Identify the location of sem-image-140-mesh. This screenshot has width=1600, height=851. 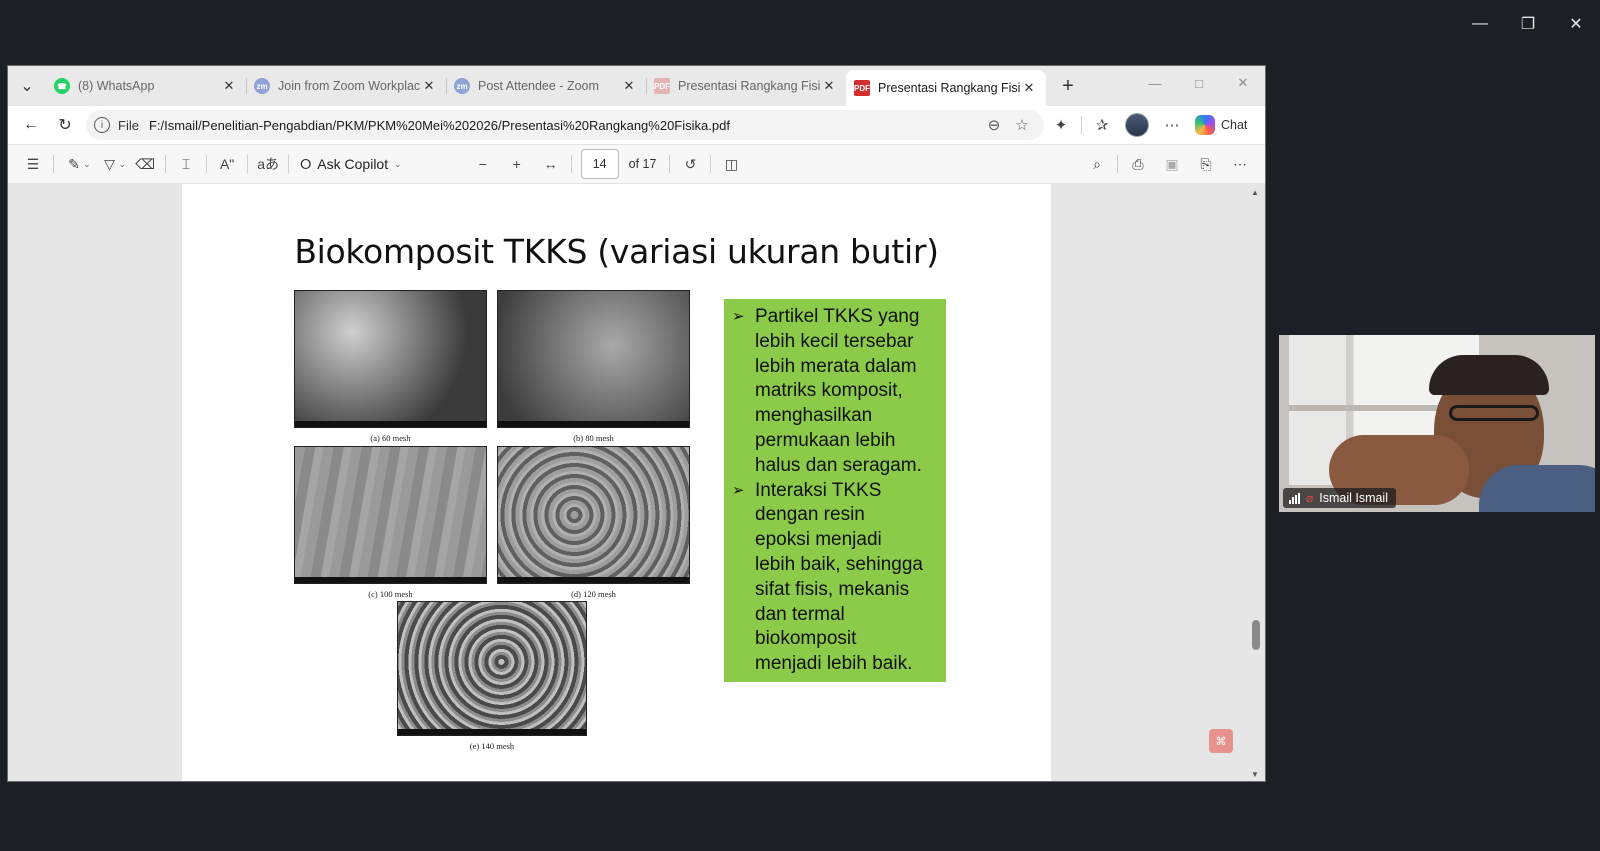
(492, 668).